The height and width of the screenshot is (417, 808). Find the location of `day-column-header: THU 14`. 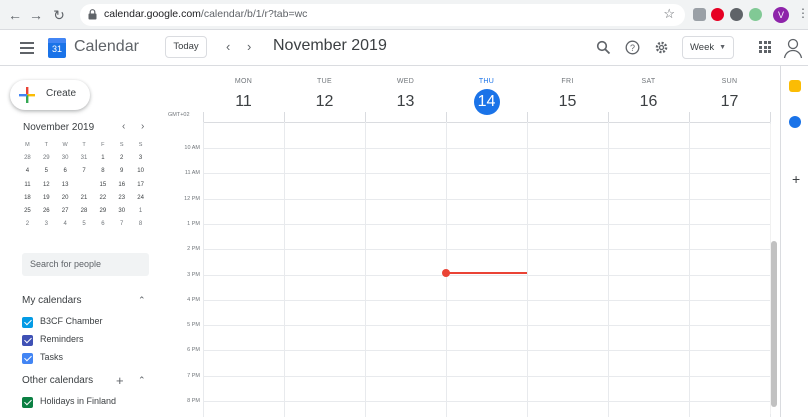

day-column-header: THU 14 is located at coordinates (486, 96).